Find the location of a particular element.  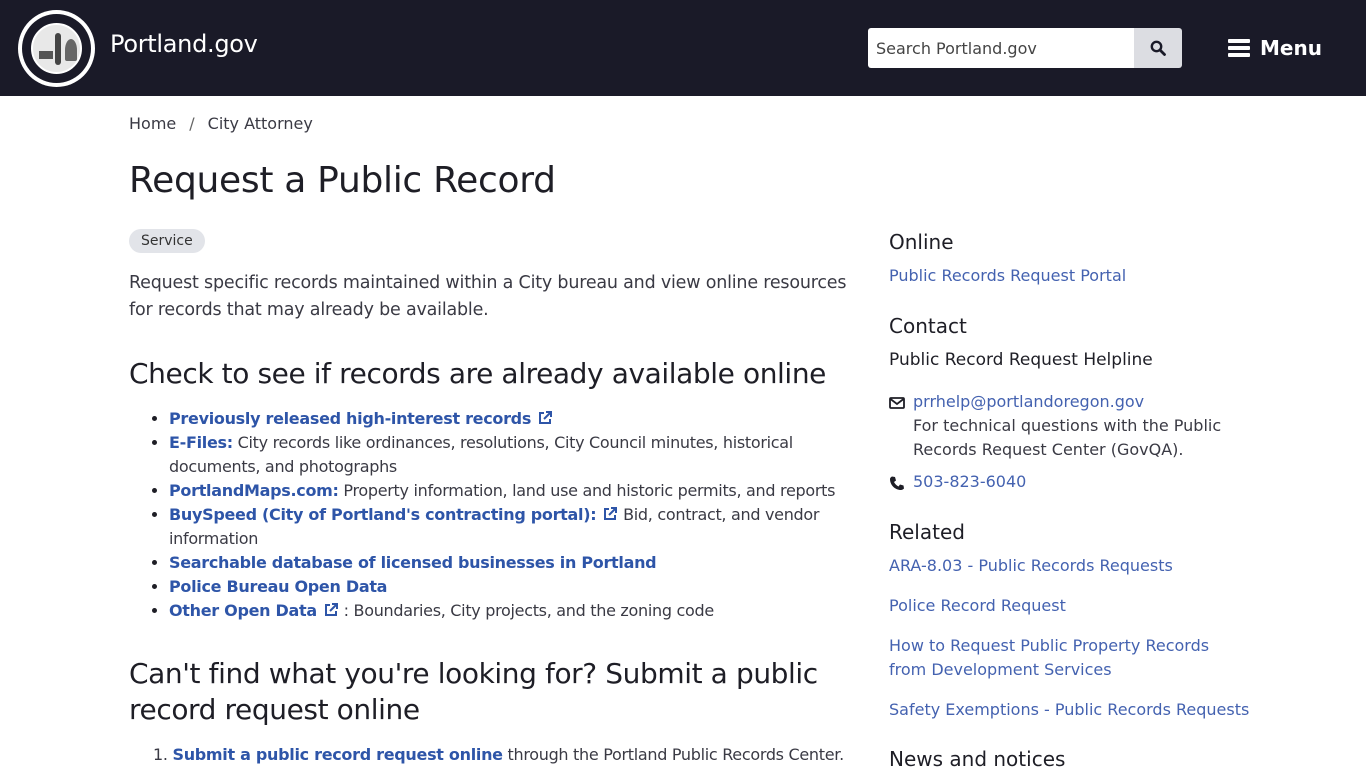

breadcrumb-city-attorney: City Attorney is located at coordinates (260, 123).